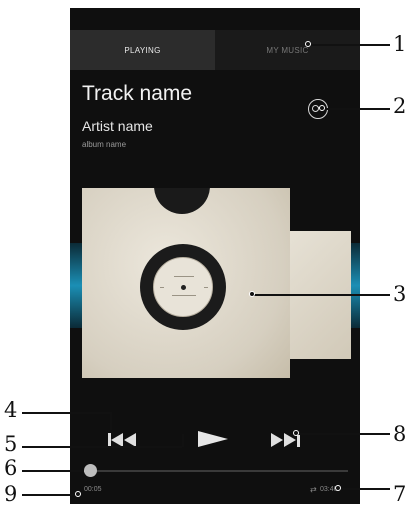 The height and width of the screenshot is (506, 414). Describe the element at coordinates (400, 294) in the screenshot. I see `callout-number-3: 3` at that location.